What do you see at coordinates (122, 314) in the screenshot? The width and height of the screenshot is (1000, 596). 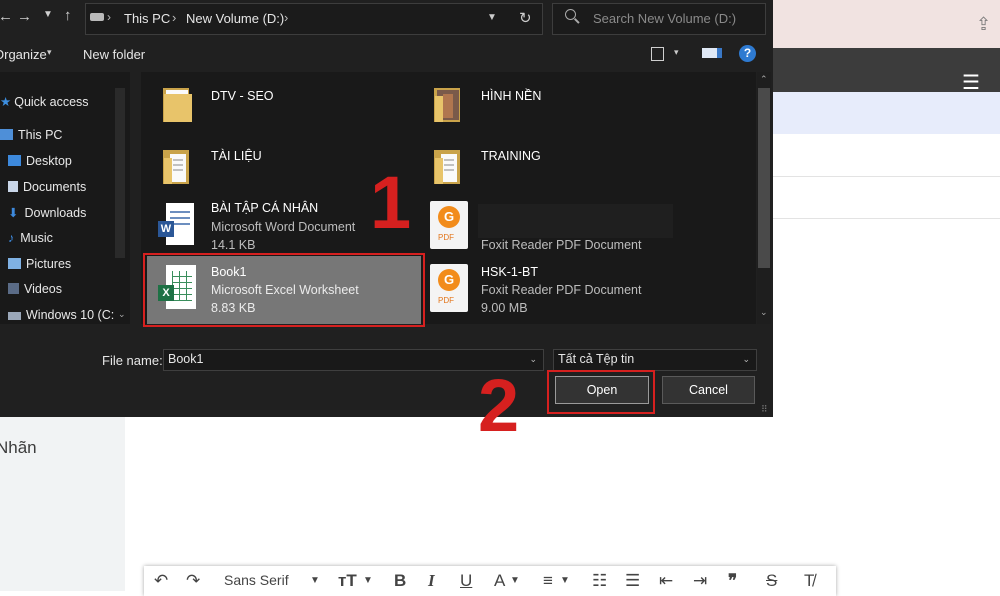 I see `nav-scroll-down-icon: ⌄` at bounding box center [122, 314].